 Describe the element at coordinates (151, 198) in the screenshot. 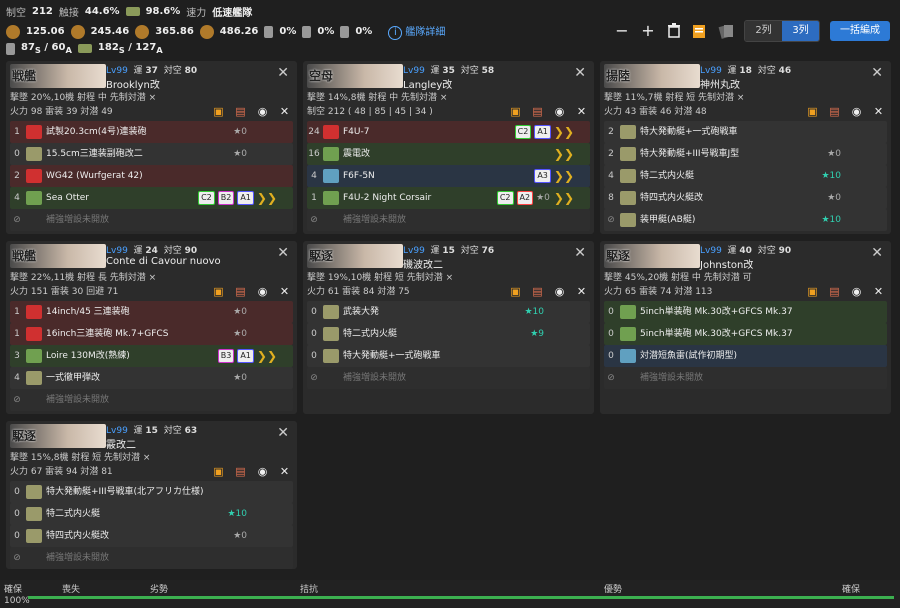

I see `equipment-slot: 4 Sea Otter C2 B2 A1 ❯❯` at that location.